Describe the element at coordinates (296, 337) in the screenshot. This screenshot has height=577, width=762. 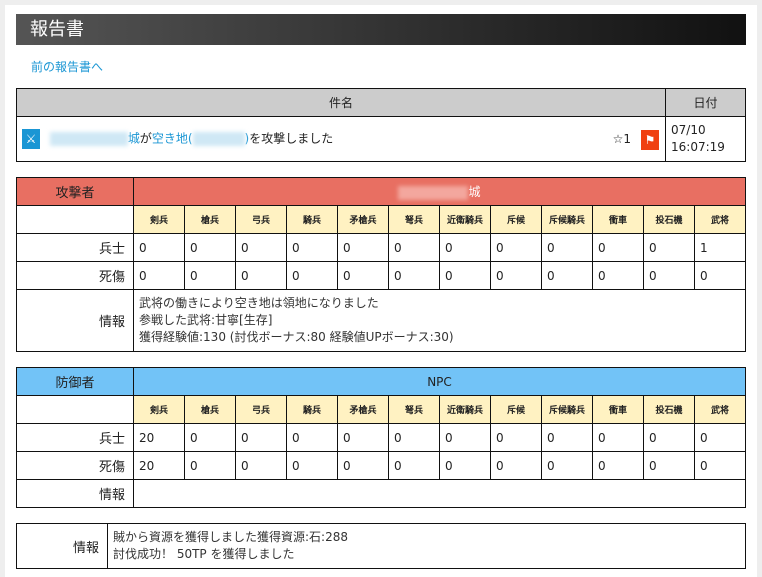
I see `info-line: 獲得経験値:130 (討伐ボーナス:80 経験値UPボーナス:30)` at that location.